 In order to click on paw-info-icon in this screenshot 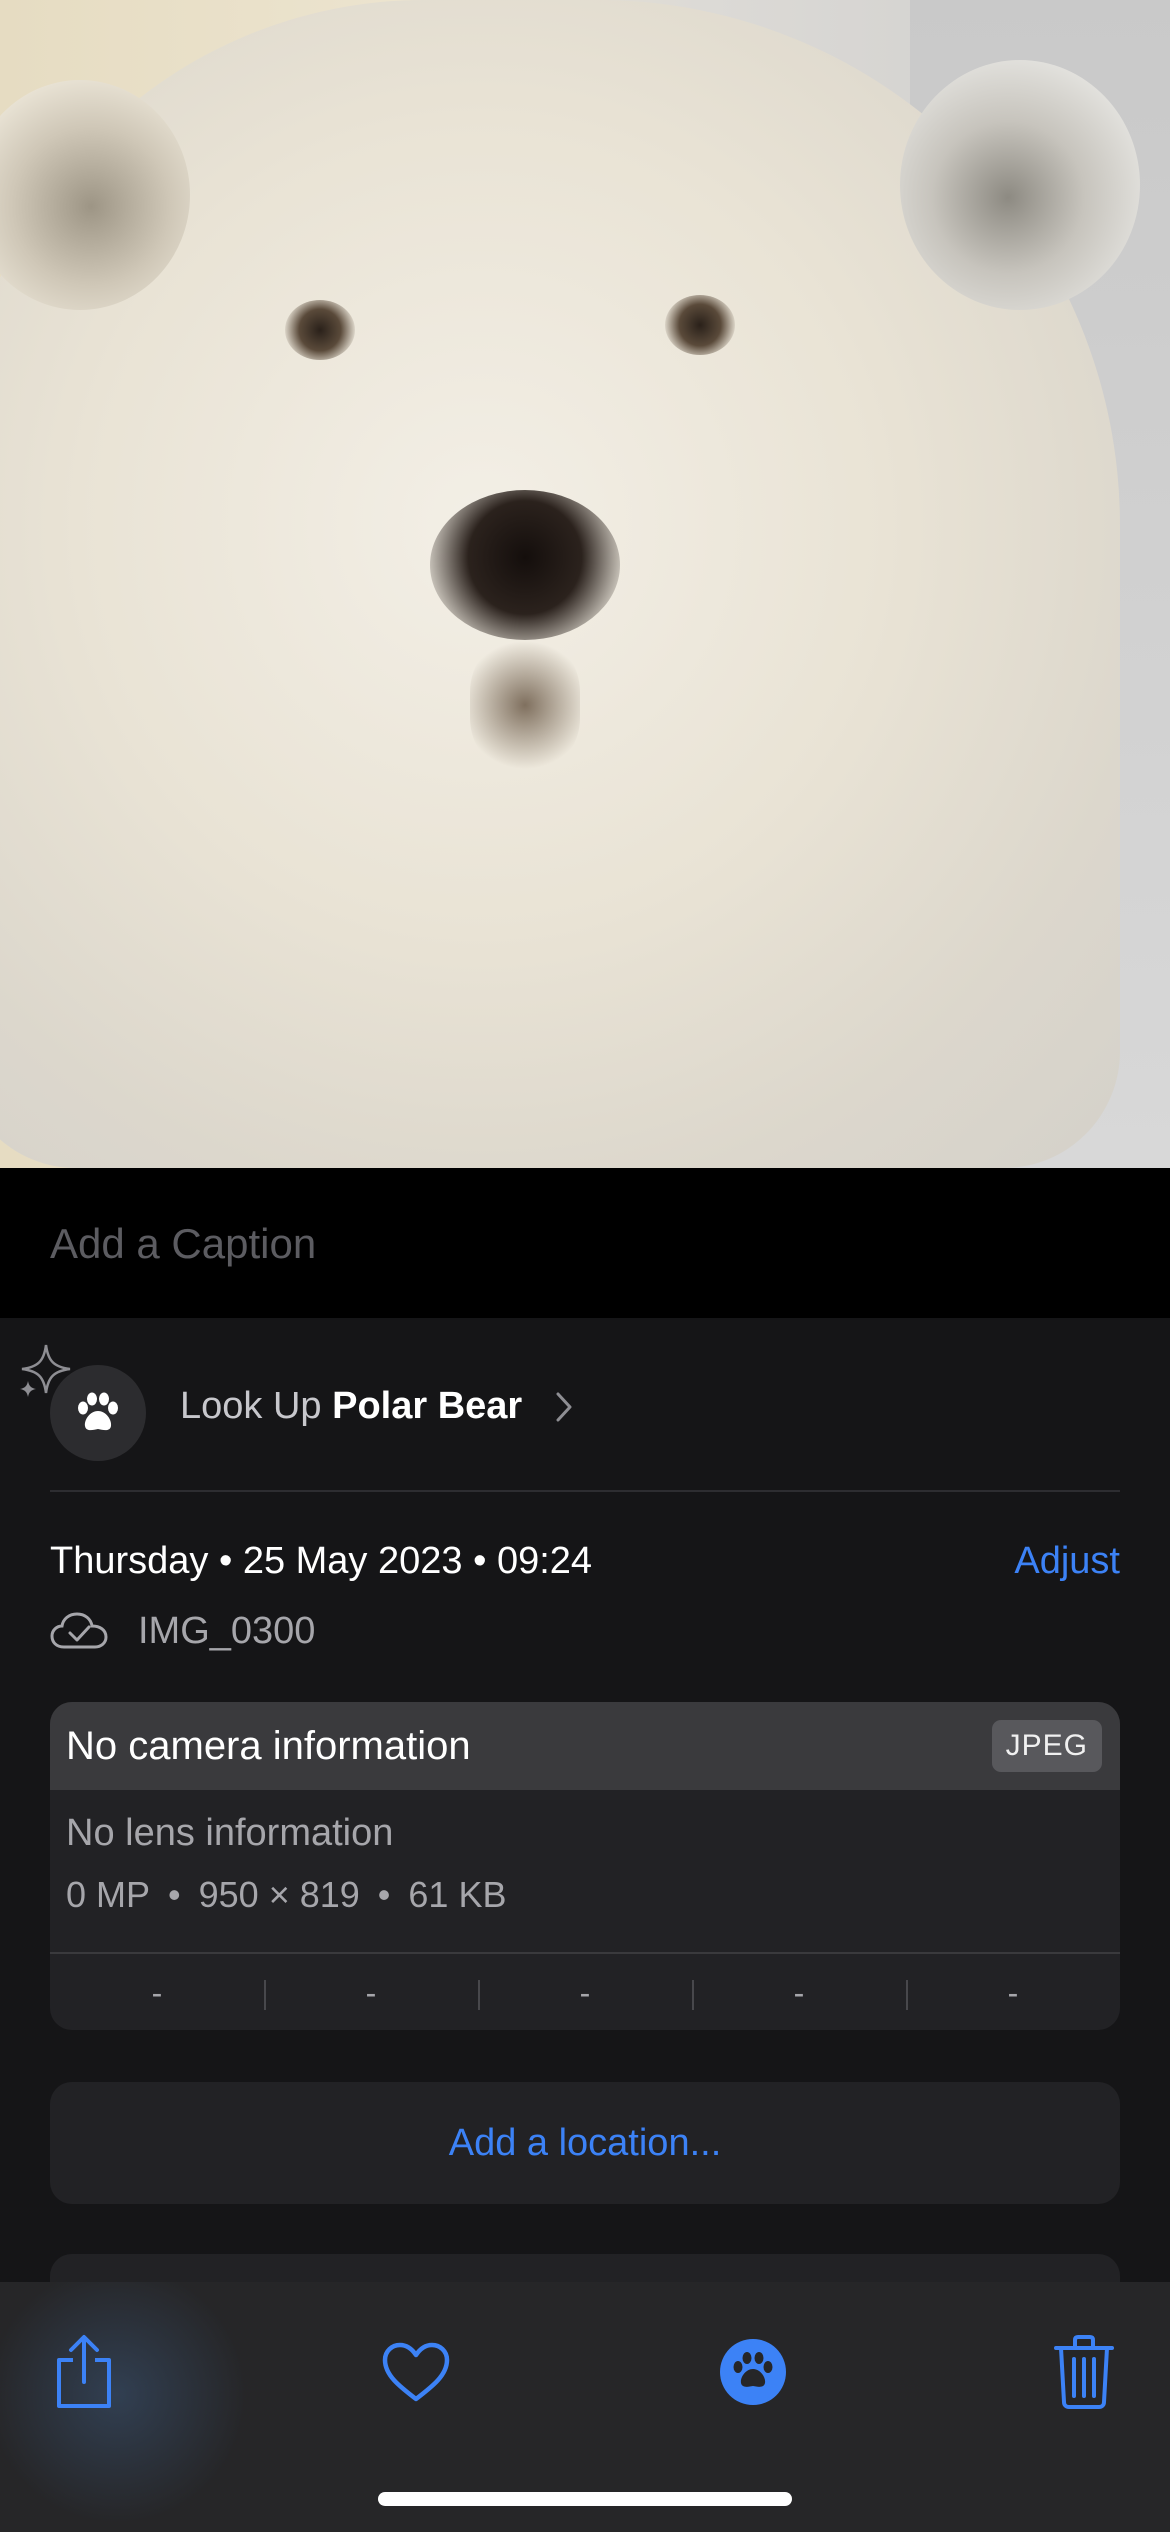, I will do `click(753, 2372)`.